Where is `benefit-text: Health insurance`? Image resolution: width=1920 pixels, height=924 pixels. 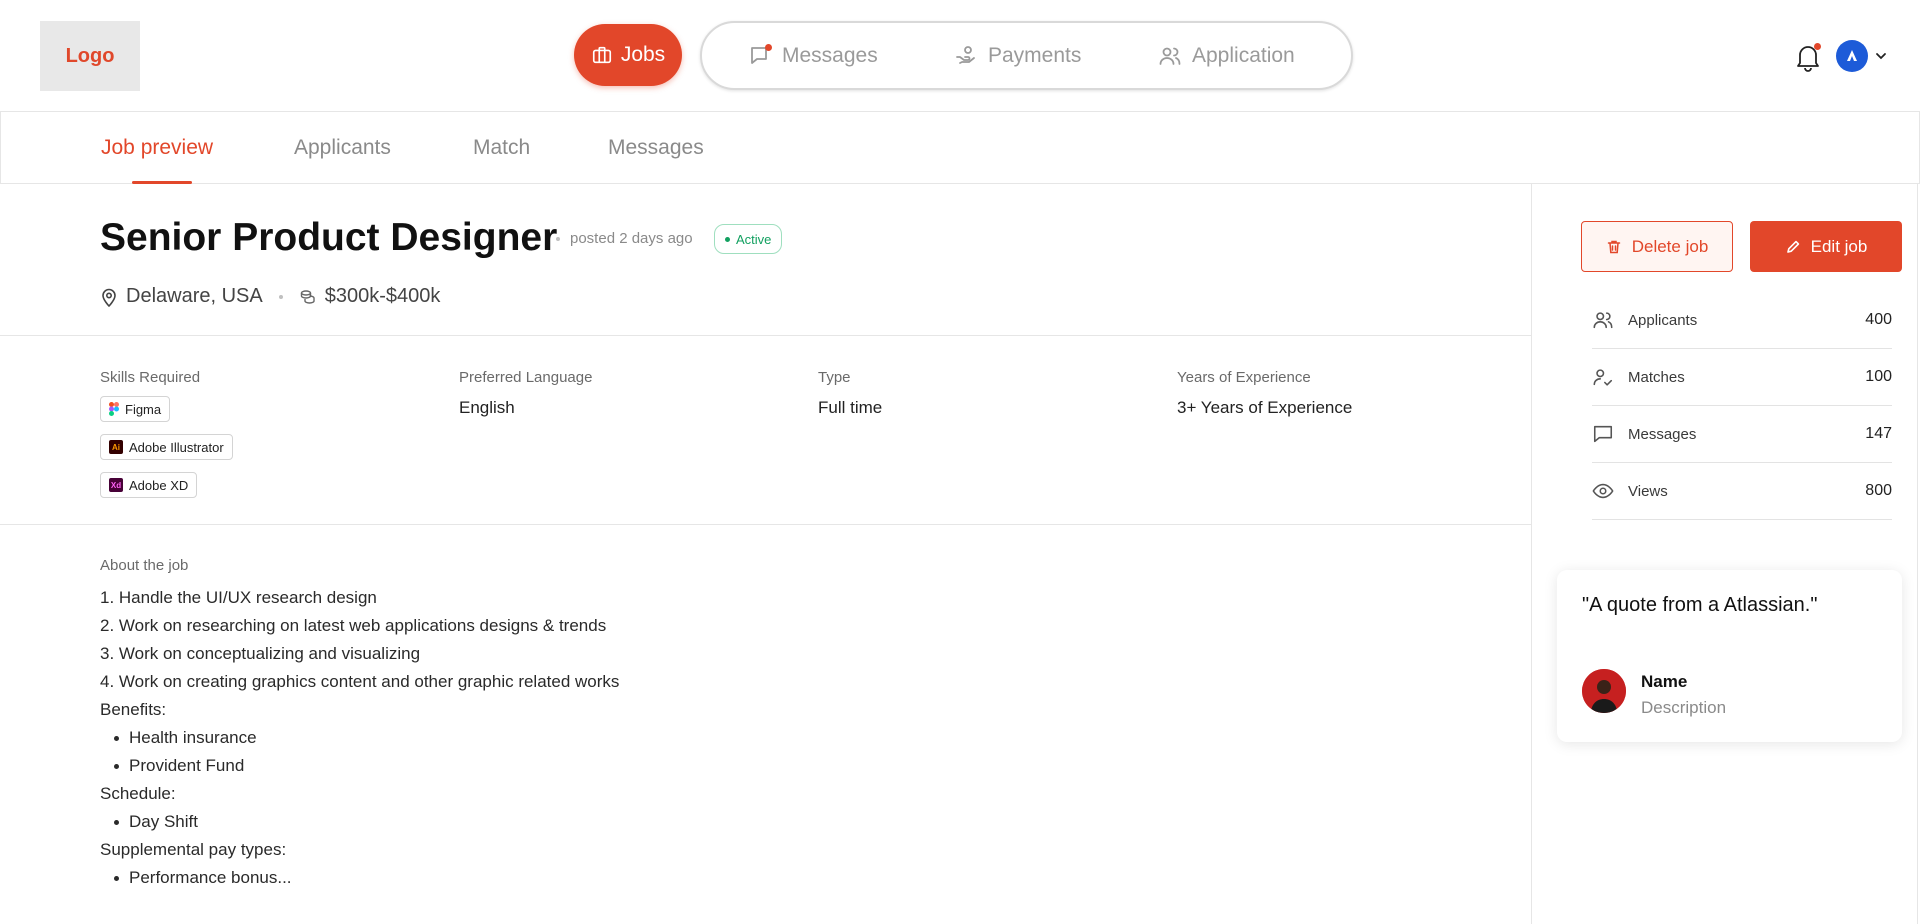
benefit-text: Health insurance is located at coordinates (193, 737).